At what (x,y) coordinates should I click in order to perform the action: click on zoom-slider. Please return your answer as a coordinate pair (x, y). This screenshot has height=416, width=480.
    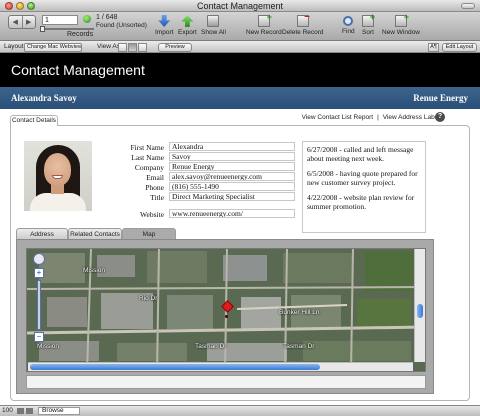
    Looking at the image, I should click on (39, 305).